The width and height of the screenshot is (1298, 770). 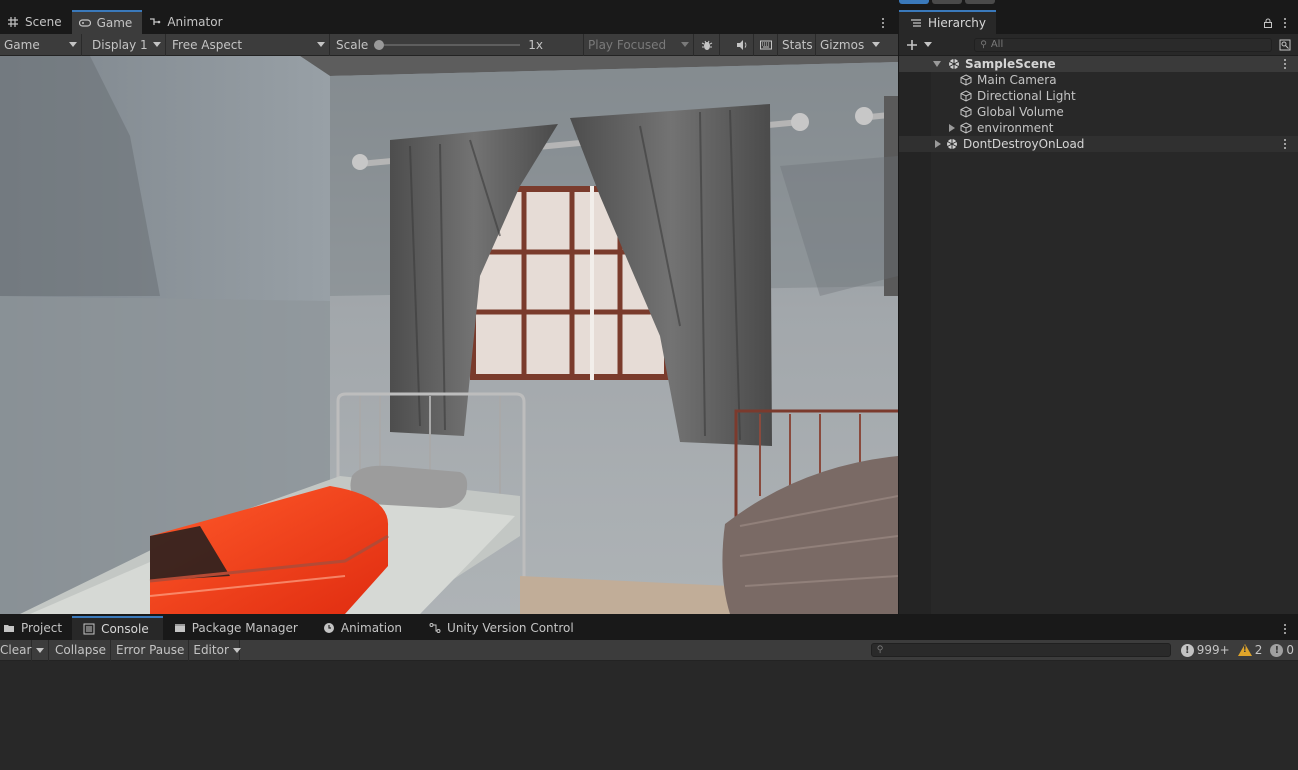 I want to click on warning-count-toggle: 2, so click(x=1250, y=650).